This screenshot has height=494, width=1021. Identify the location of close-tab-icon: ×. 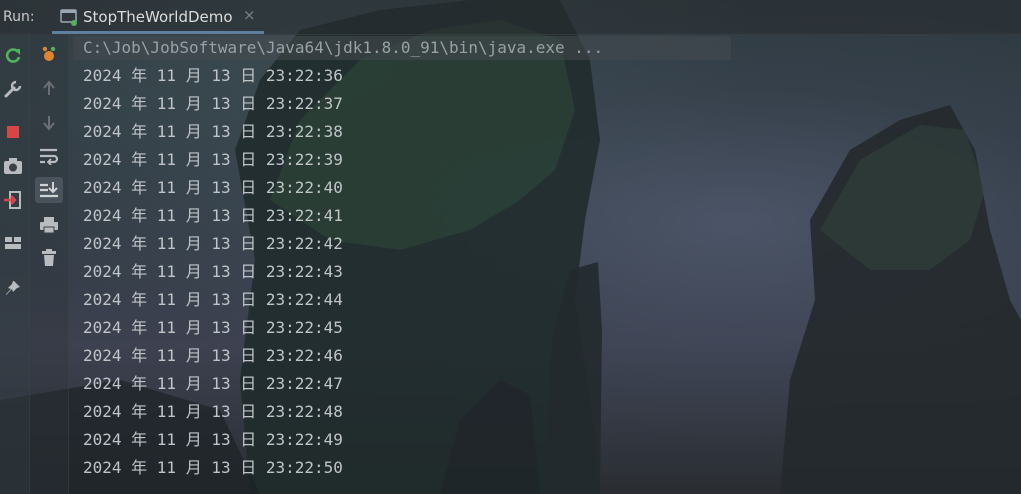
(249, 15).